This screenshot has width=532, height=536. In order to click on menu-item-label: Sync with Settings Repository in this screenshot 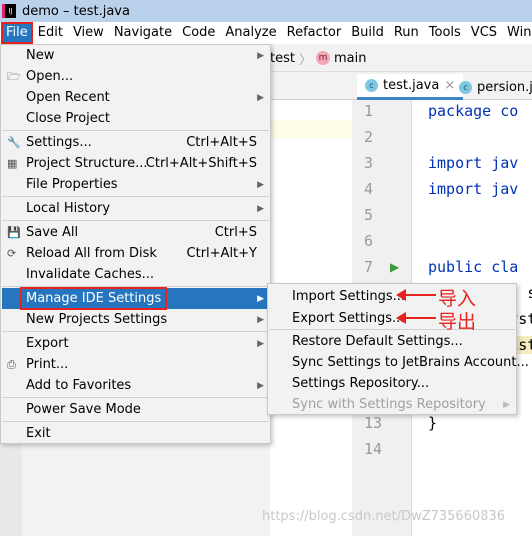, I will do `click(389, 404)`.